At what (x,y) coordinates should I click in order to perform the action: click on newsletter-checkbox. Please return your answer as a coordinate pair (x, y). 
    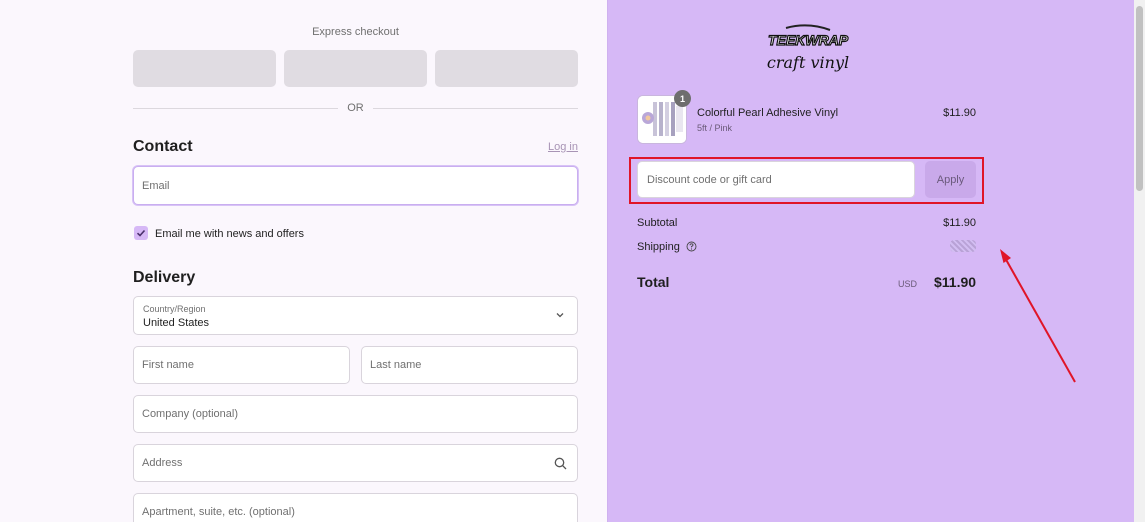
    Looking at the image, I should click on (141, 233).